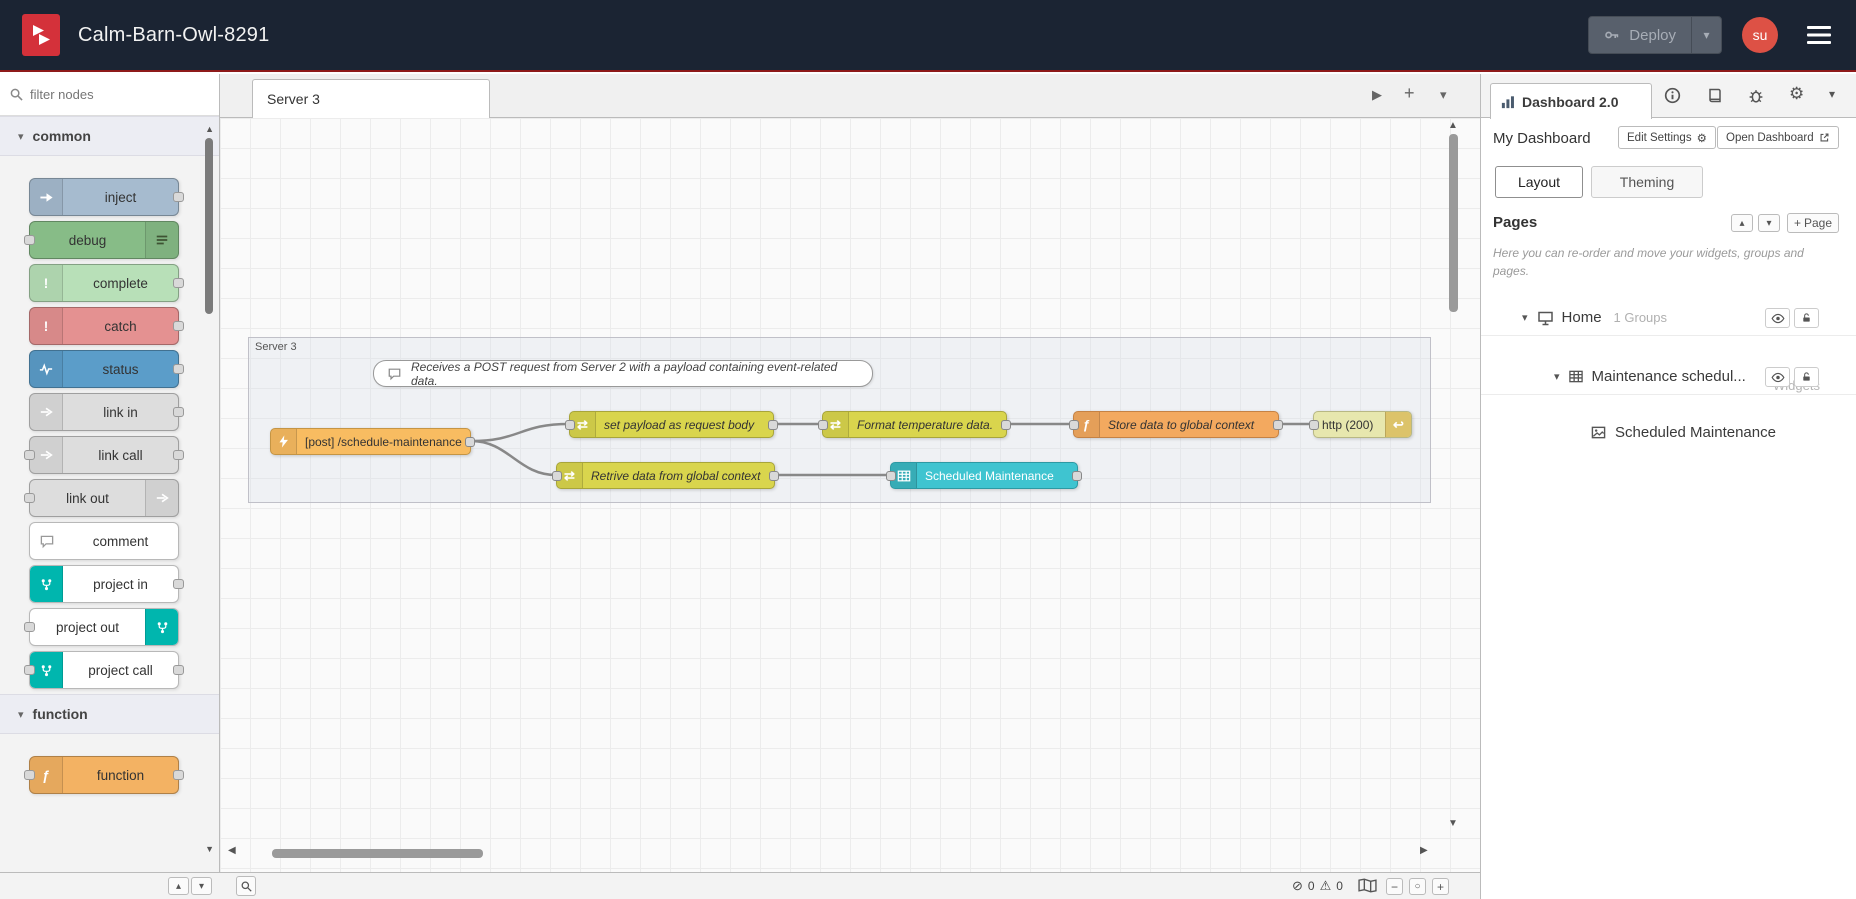  I want to click on node-set-payload: ⇄ set payload as request body, so click(671, 424).